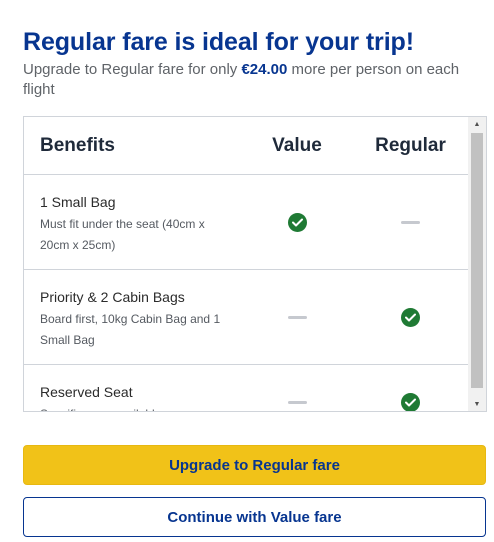 The height and width of the screenshot is (542, 494). I want to click on upgrade-price: €24.00, so click(264, 69).